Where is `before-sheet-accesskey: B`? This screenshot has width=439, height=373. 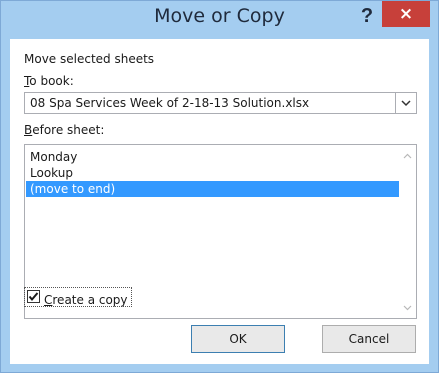 before-sheet-accesskey: B is located at coordinates (28, 130).